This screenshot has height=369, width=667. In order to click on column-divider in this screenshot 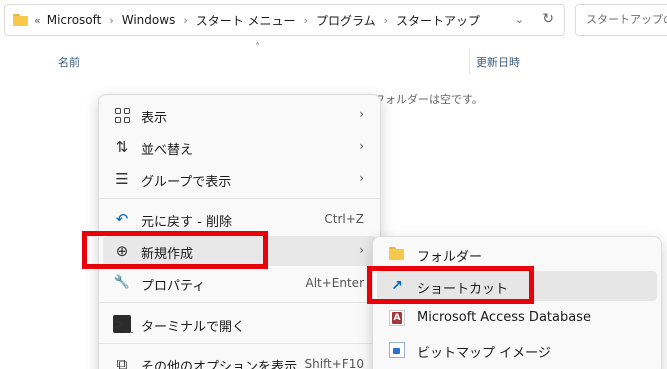, I will do `click(469, 61)`.